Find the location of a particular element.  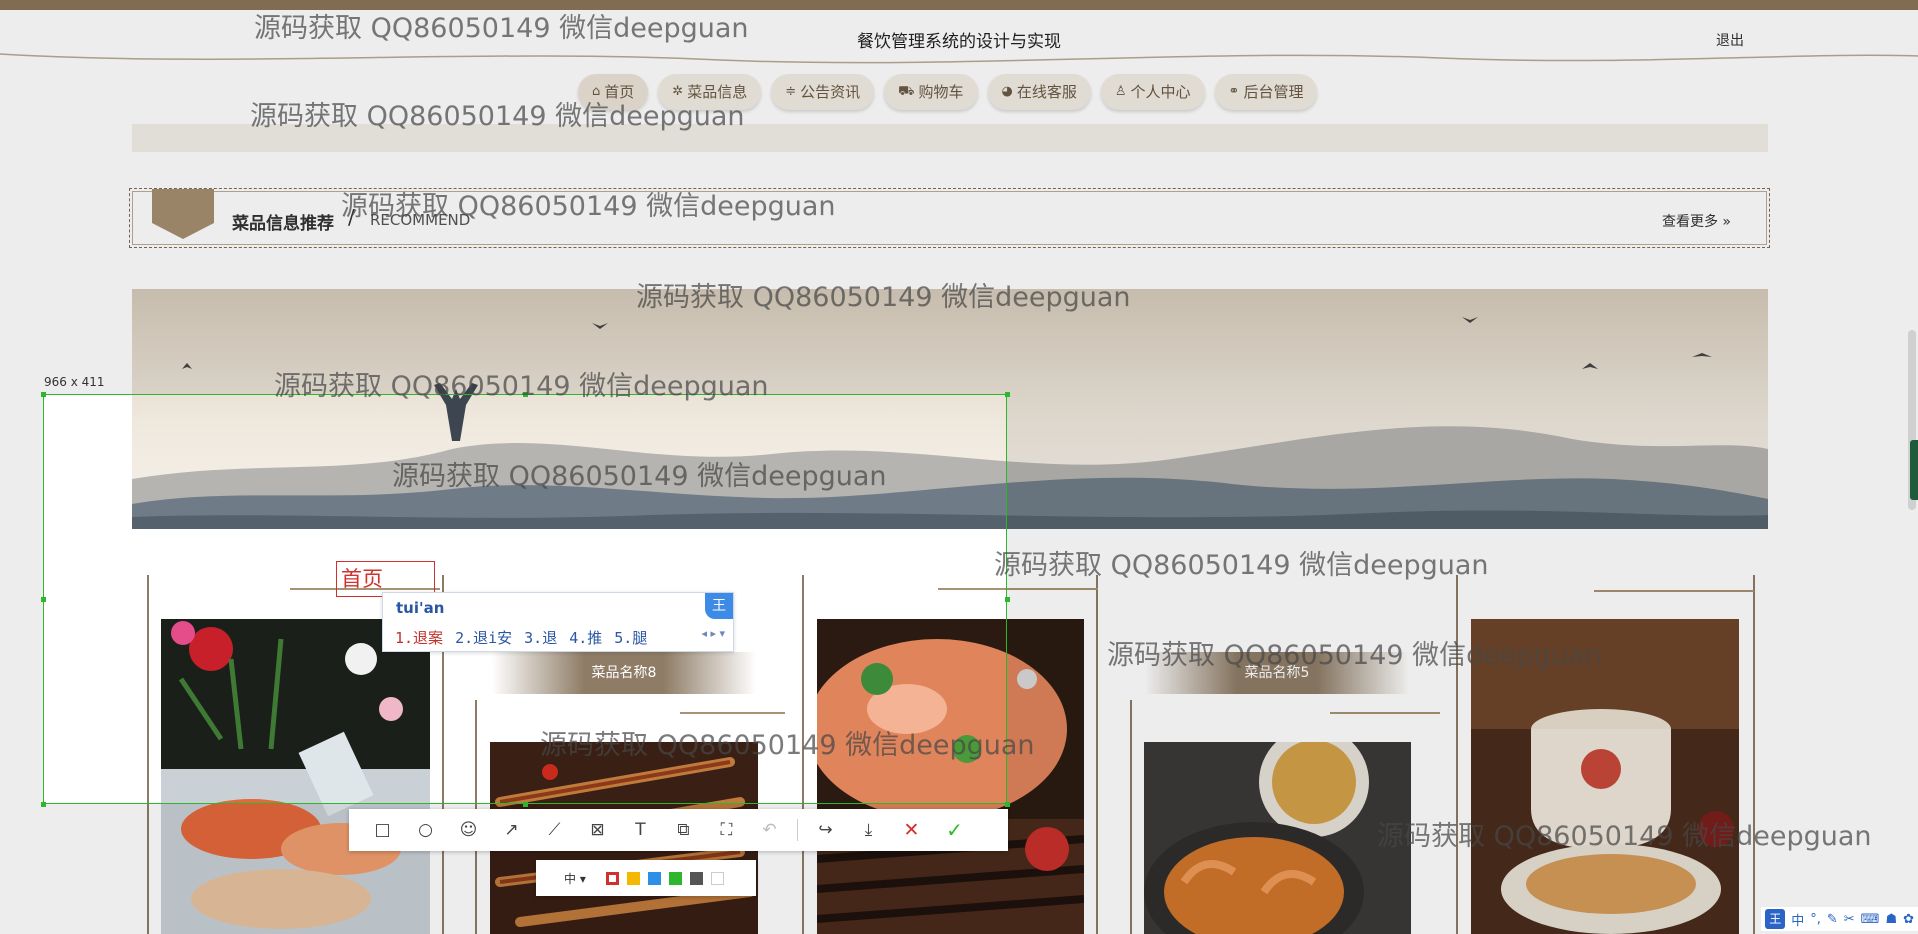

scissors-icon: ✂ is located at coordinates (1849, 919).